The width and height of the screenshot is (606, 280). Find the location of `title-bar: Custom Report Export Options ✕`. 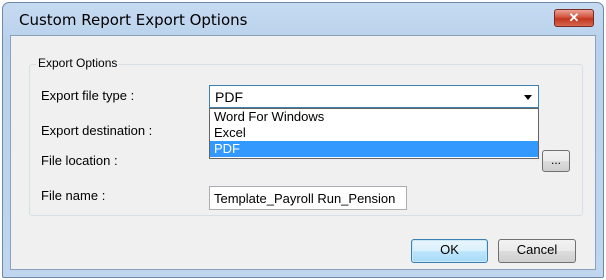

title-bar: Custom Report Export Options ✕ is located at coordinates (303, 19).